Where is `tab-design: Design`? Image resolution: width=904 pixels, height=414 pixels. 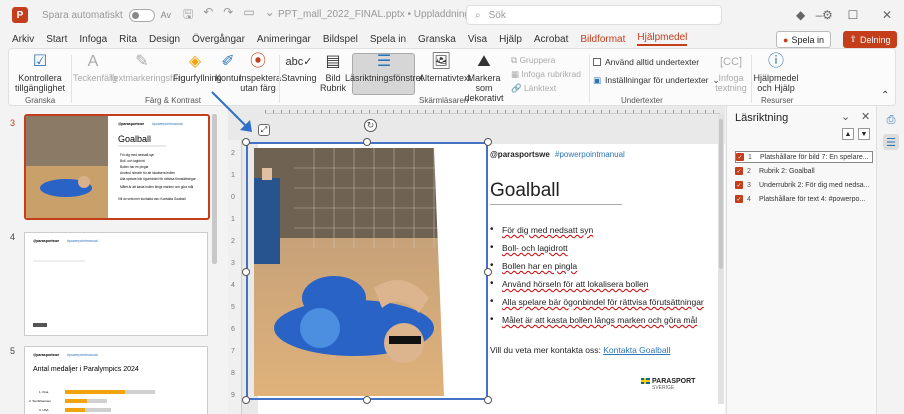
tab-design: Design is located at coordinates (164, 39).